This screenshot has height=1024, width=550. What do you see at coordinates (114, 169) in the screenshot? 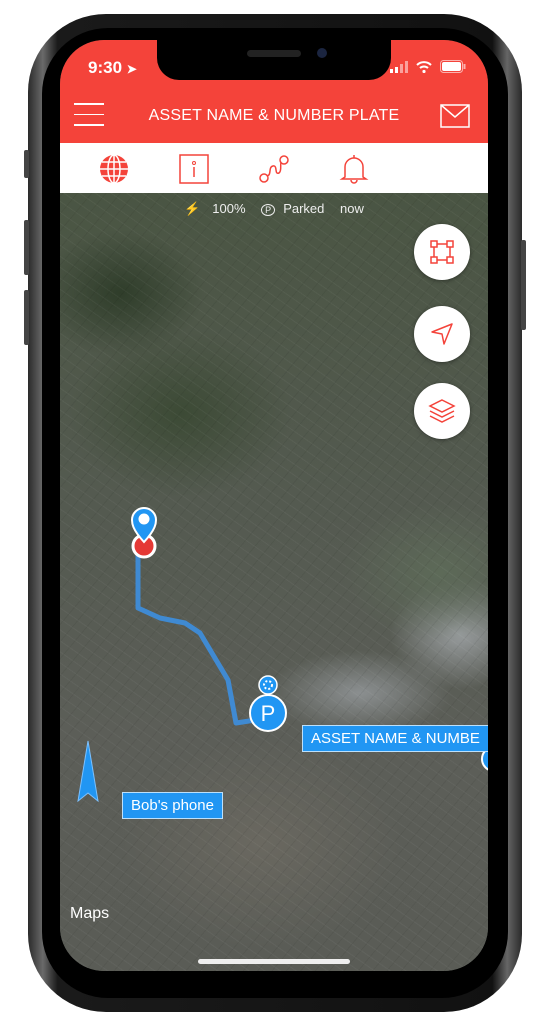
I see `tab-map-globe-icon` at bounding box center [114, 169].